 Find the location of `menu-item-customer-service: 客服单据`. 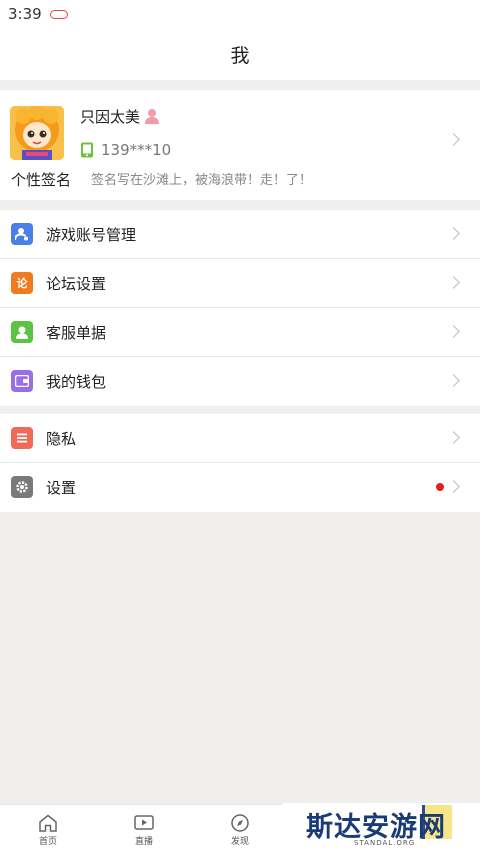

menu-item-customer-service: 客服单据 is located at coordinates (240, 332).